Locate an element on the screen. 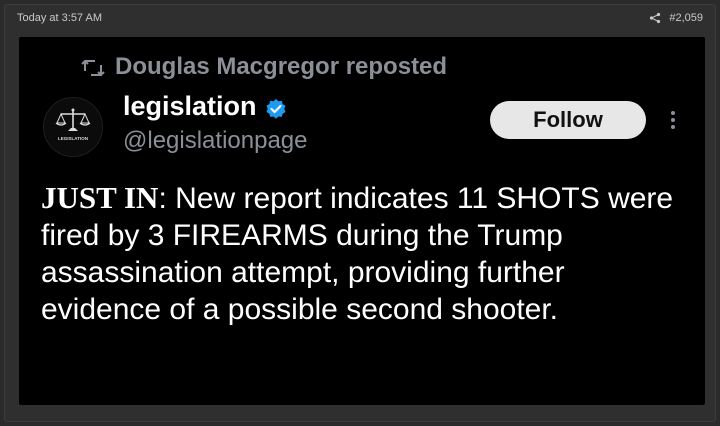 This screenshot has height=426, width=720. verified-badge-icon is located at coordinates (276, 107).